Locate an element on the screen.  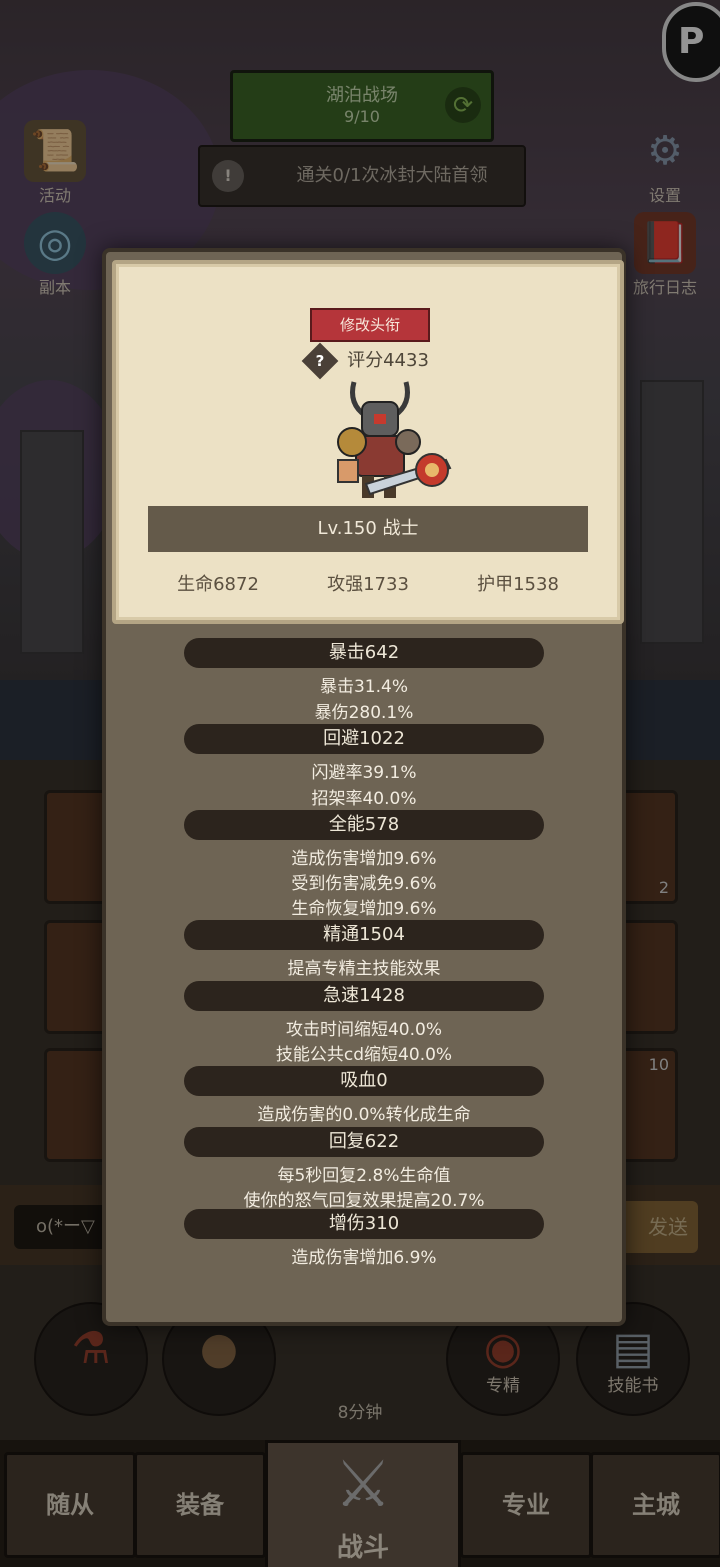
stat-line: 受到伤害减免9.6% is located at coordinates (364, 884).